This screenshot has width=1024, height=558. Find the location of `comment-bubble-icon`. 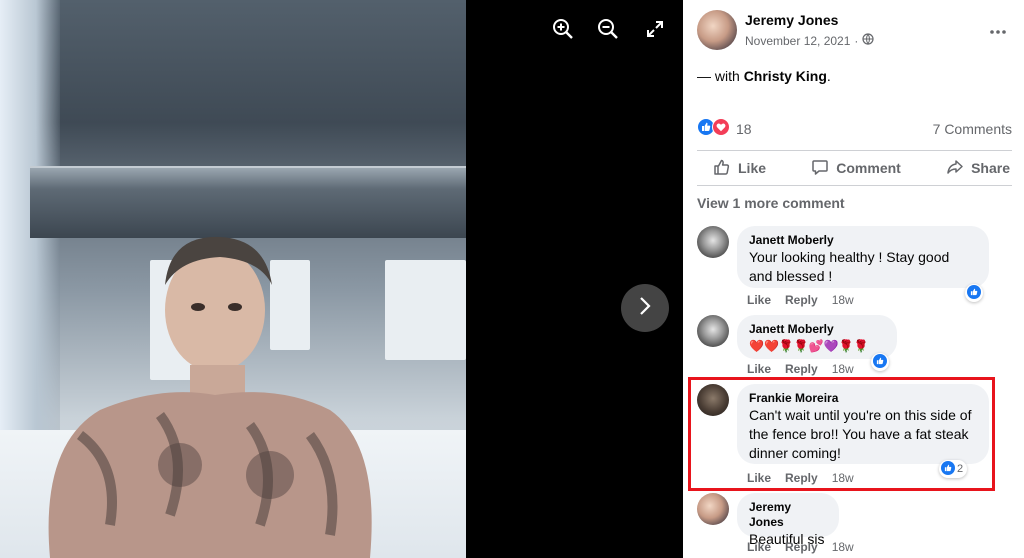

comment-bubble-icon is located at coordinates (820, 168).